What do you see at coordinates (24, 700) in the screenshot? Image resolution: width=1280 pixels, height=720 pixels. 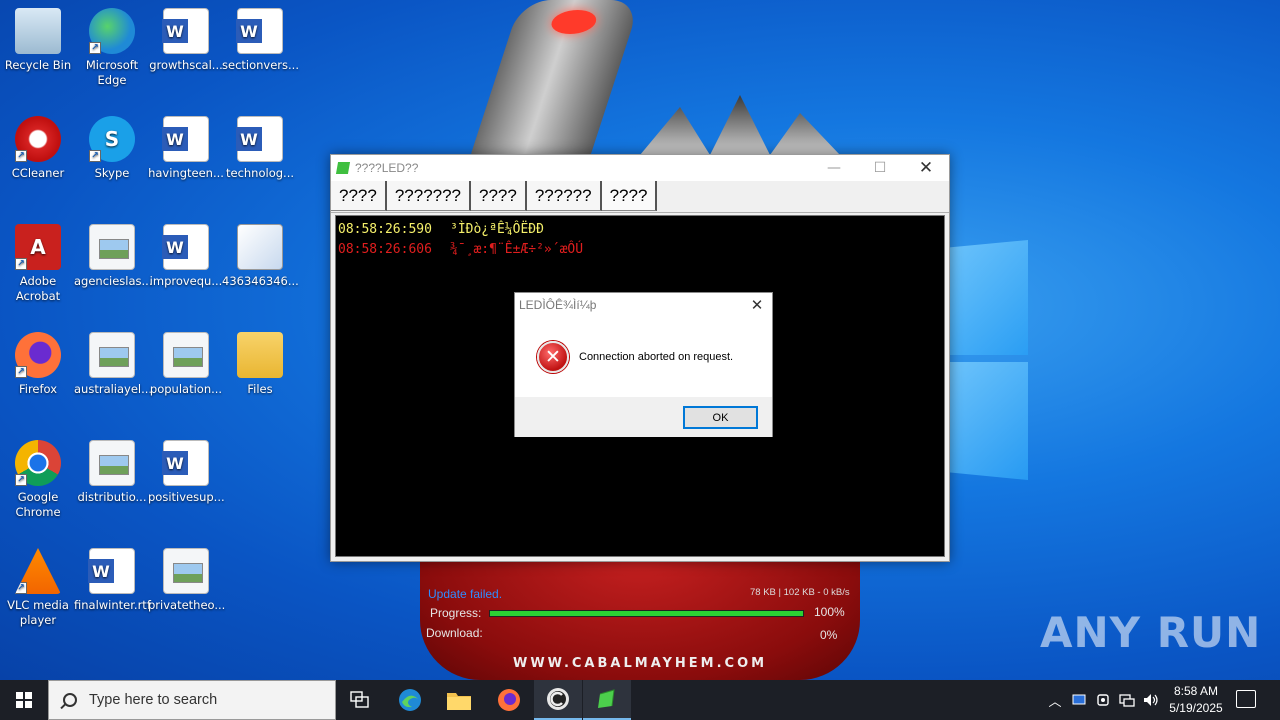 I see `start-button` at bounding box center [24, 700].